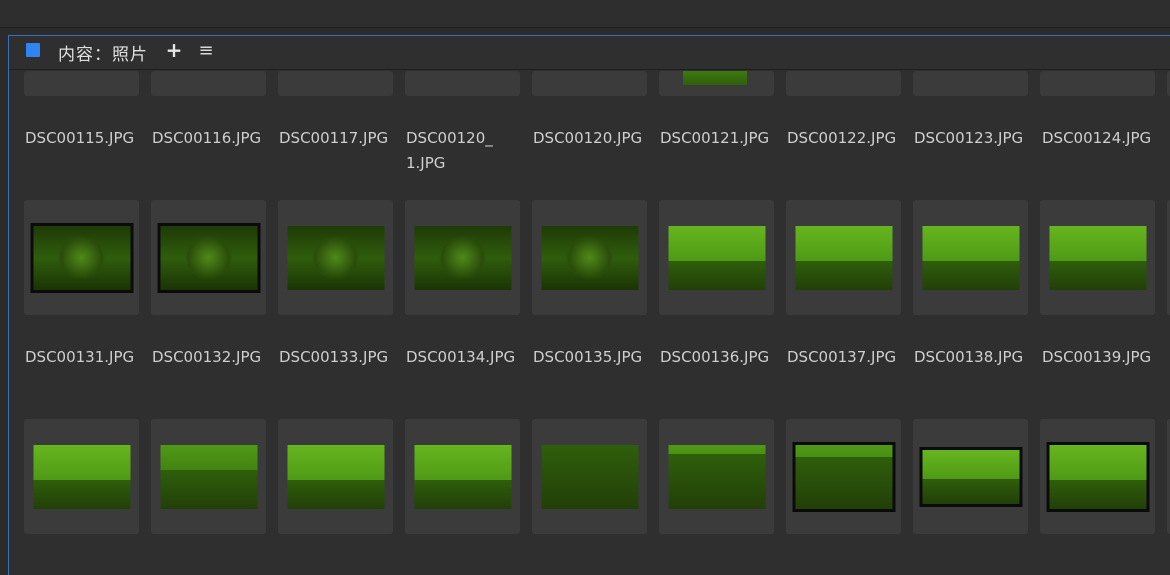  I want to click on file-name-label: DSC00117.JPG, so click(334, 138).